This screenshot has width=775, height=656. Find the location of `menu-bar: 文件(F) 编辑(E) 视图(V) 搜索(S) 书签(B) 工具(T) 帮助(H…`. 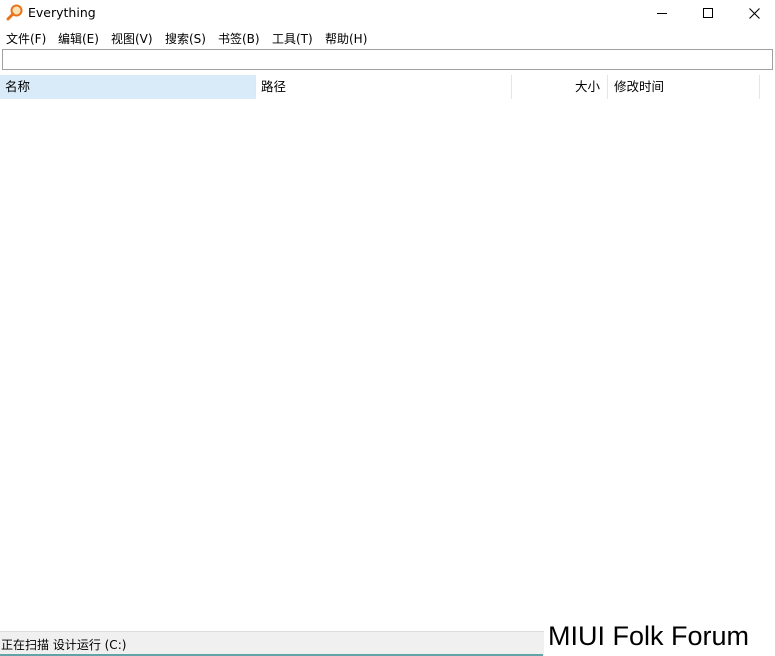

menu-bar: 文件(F) 编辑(E) 视图(V) 搜索(S) 书签(B) 工具(T) 帮助(H… is located at coordinates (387, 37).